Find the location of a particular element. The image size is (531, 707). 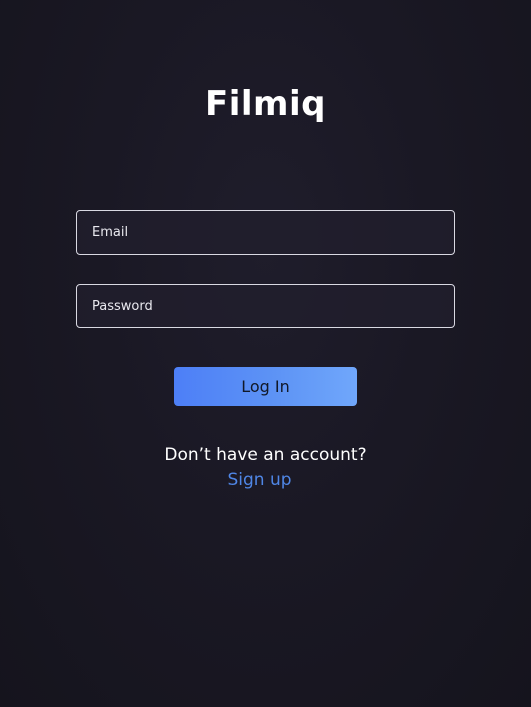

password-field-container is located at coordinates (265, 306).